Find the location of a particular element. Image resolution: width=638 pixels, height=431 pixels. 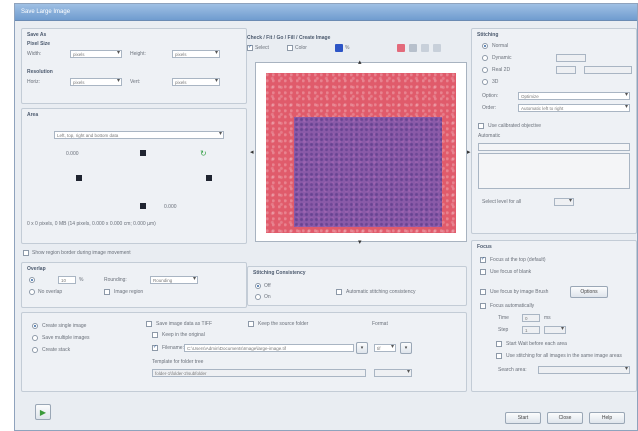

help-button: Help is located at coordinates (607, 418).